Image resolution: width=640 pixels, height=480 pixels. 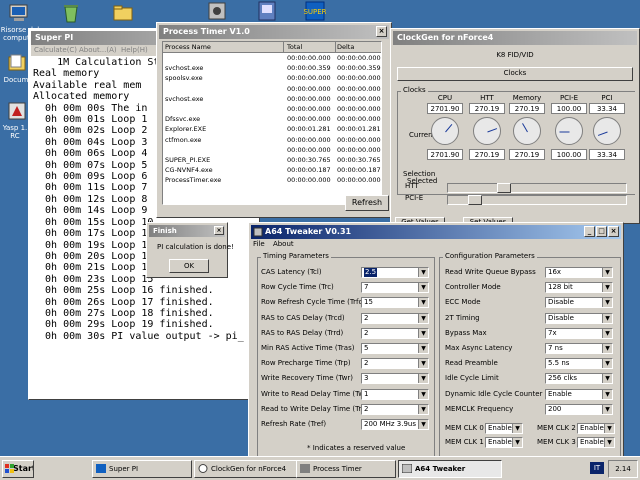 I want to click on table-row: svchost.exe 00:00:00.359 00:00:00.359, so click(x=272, y=68).